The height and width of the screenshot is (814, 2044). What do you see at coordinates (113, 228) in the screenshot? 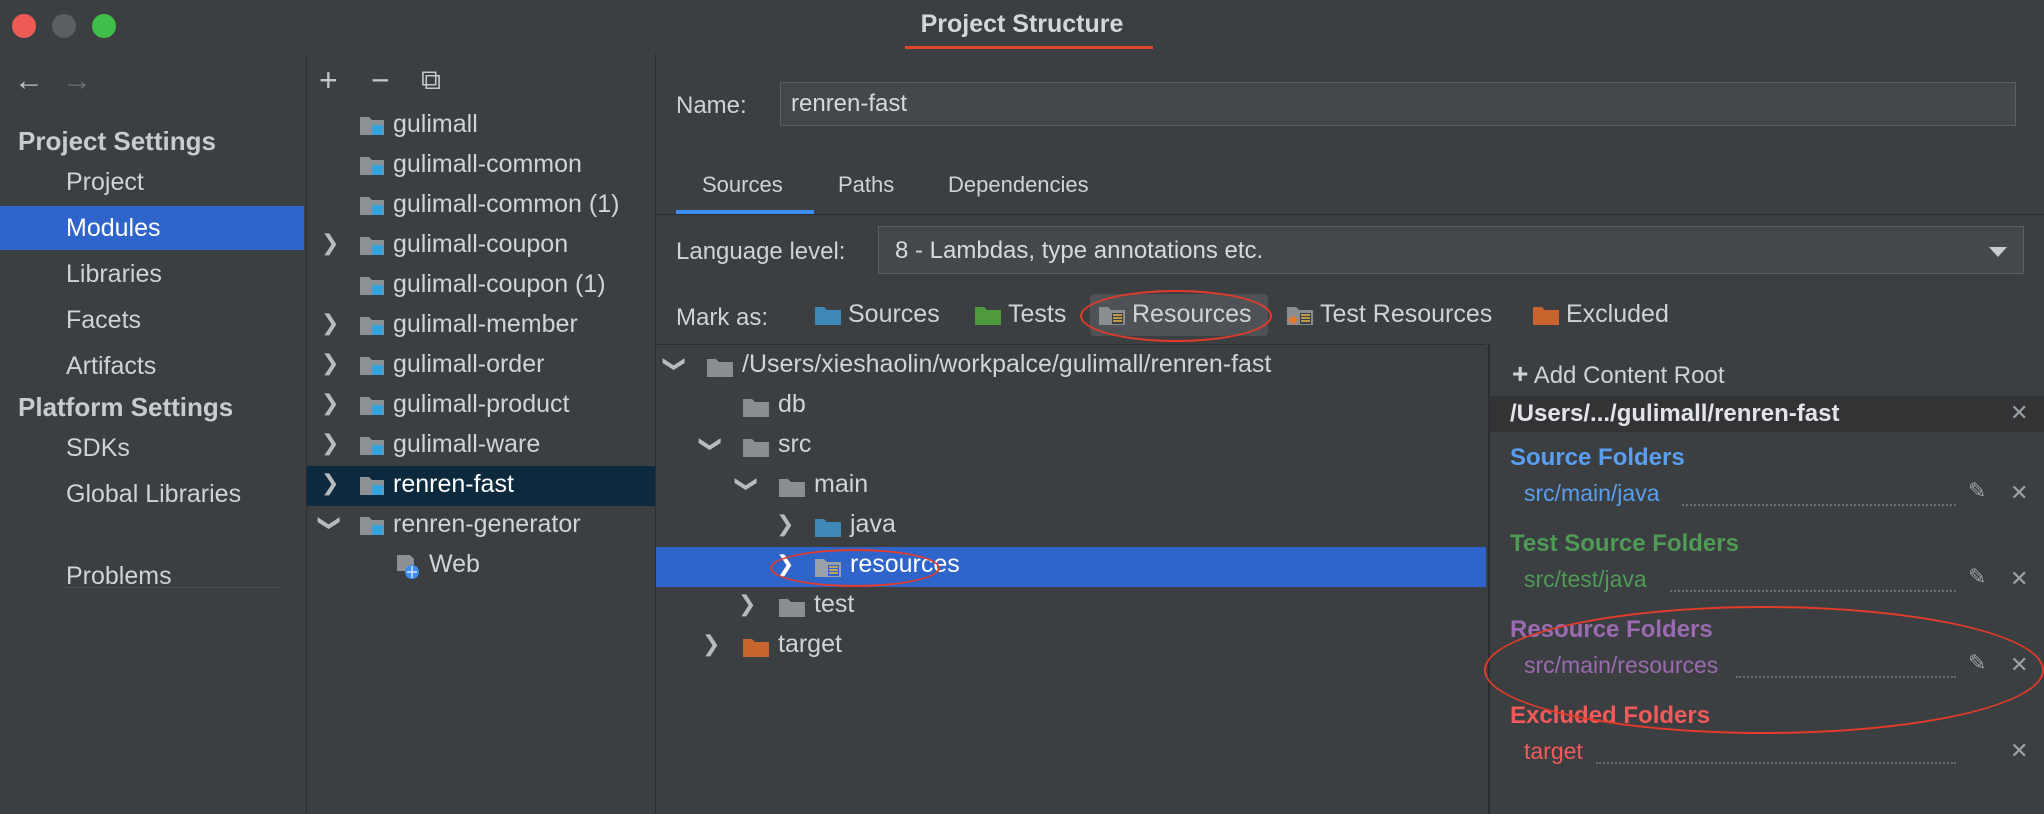
I see `nav-item-label: Modules` at bounding box center [113, 228].